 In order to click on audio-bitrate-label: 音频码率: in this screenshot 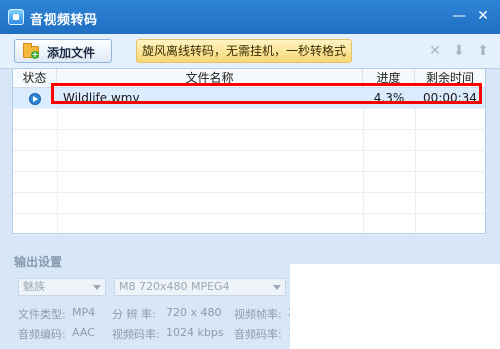, I will do `click(258, 334)`.